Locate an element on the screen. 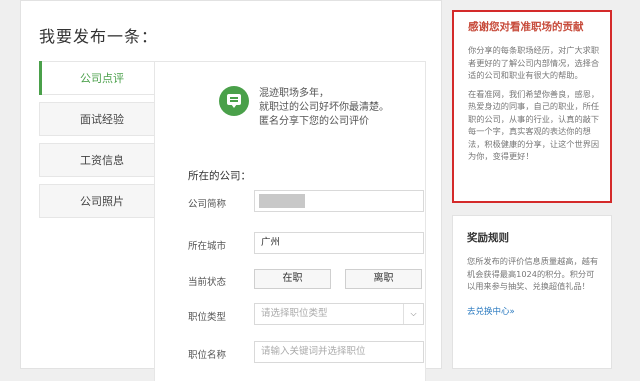 The width and height of the screenshot is (640, 381). city-field: 广州 is located at coordinates (339, 243).